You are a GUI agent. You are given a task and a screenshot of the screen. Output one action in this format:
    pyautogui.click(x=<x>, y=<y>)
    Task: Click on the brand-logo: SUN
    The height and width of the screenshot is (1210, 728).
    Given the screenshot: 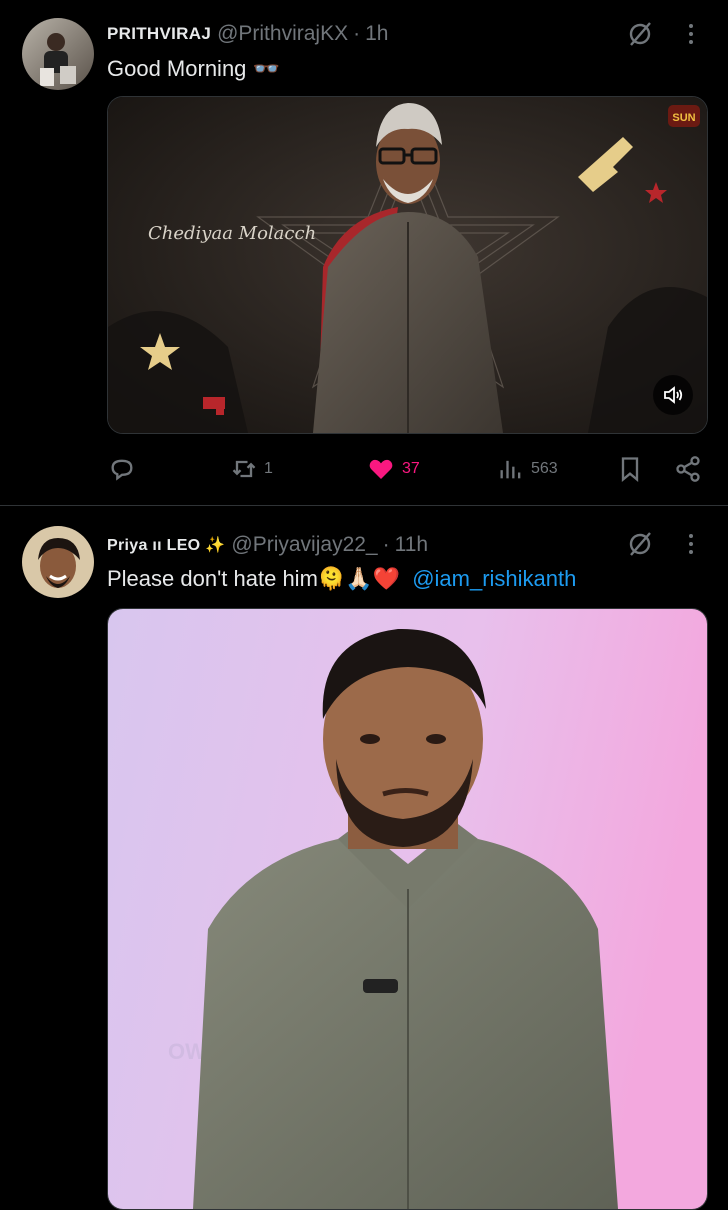 What is the action you would take?
    pyautogui.click(x=683, y=118)
    